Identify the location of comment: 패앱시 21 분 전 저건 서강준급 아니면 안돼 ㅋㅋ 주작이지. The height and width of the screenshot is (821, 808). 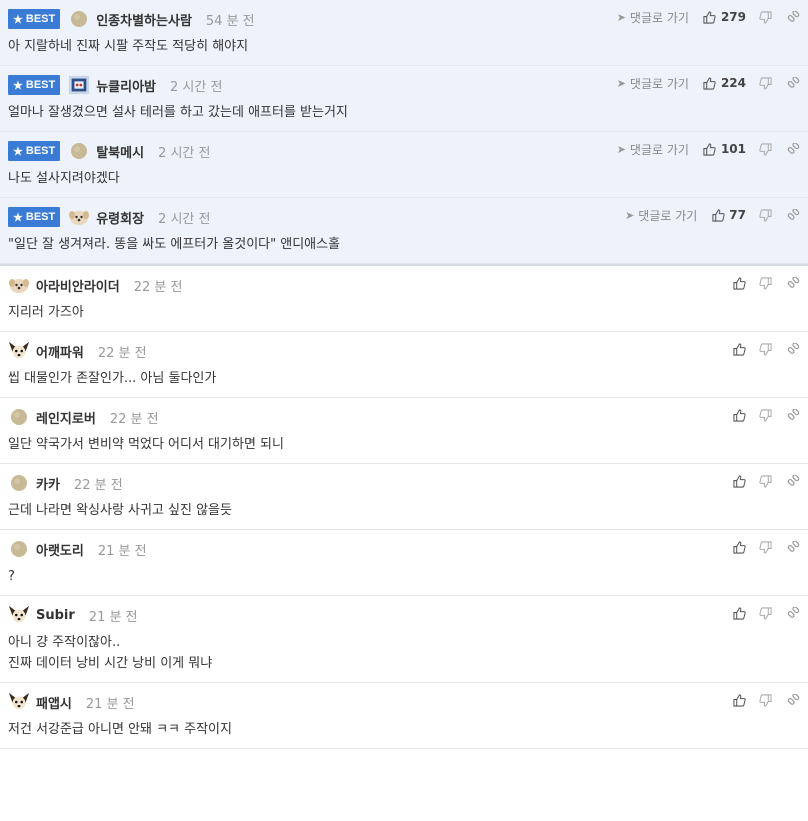
(404, 716).